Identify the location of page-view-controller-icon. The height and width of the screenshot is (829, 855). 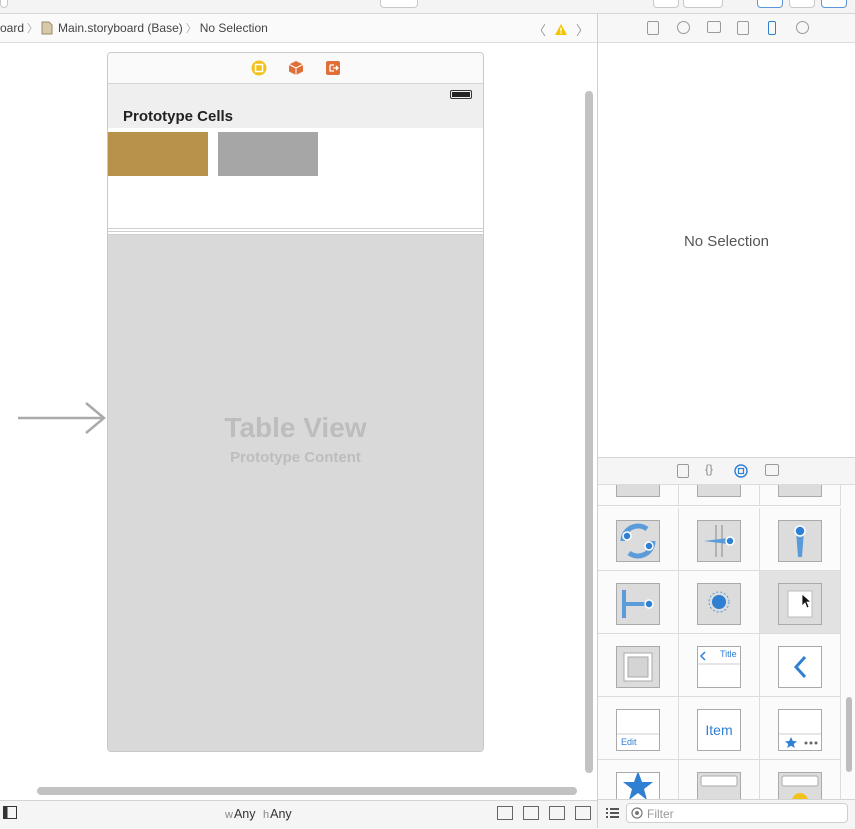
(638, 491).